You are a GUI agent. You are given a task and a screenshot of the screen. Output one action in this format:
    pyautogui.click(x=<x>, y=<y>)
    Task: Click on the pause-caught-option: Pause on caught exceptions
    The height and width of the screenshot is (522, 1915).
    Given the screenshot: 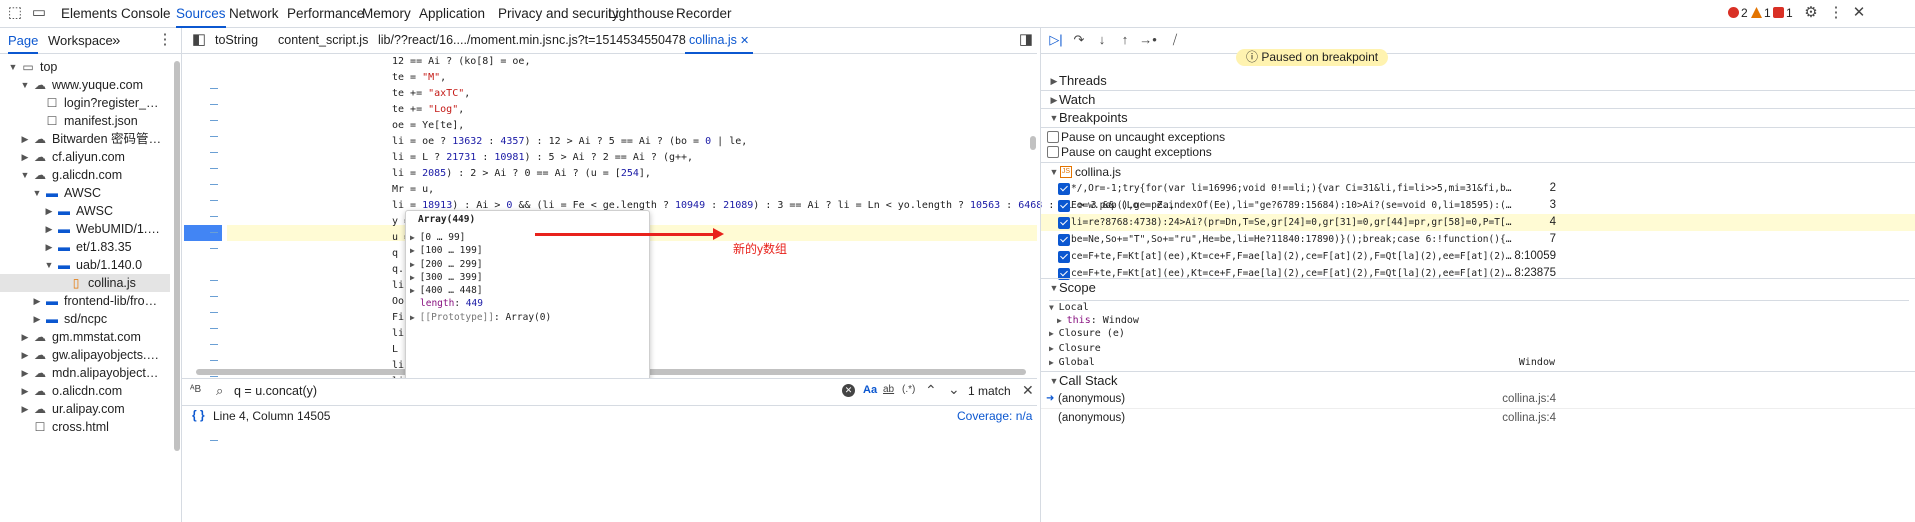 What is the action you would take?
    pyautogui.click(x=1478, y=152)
    